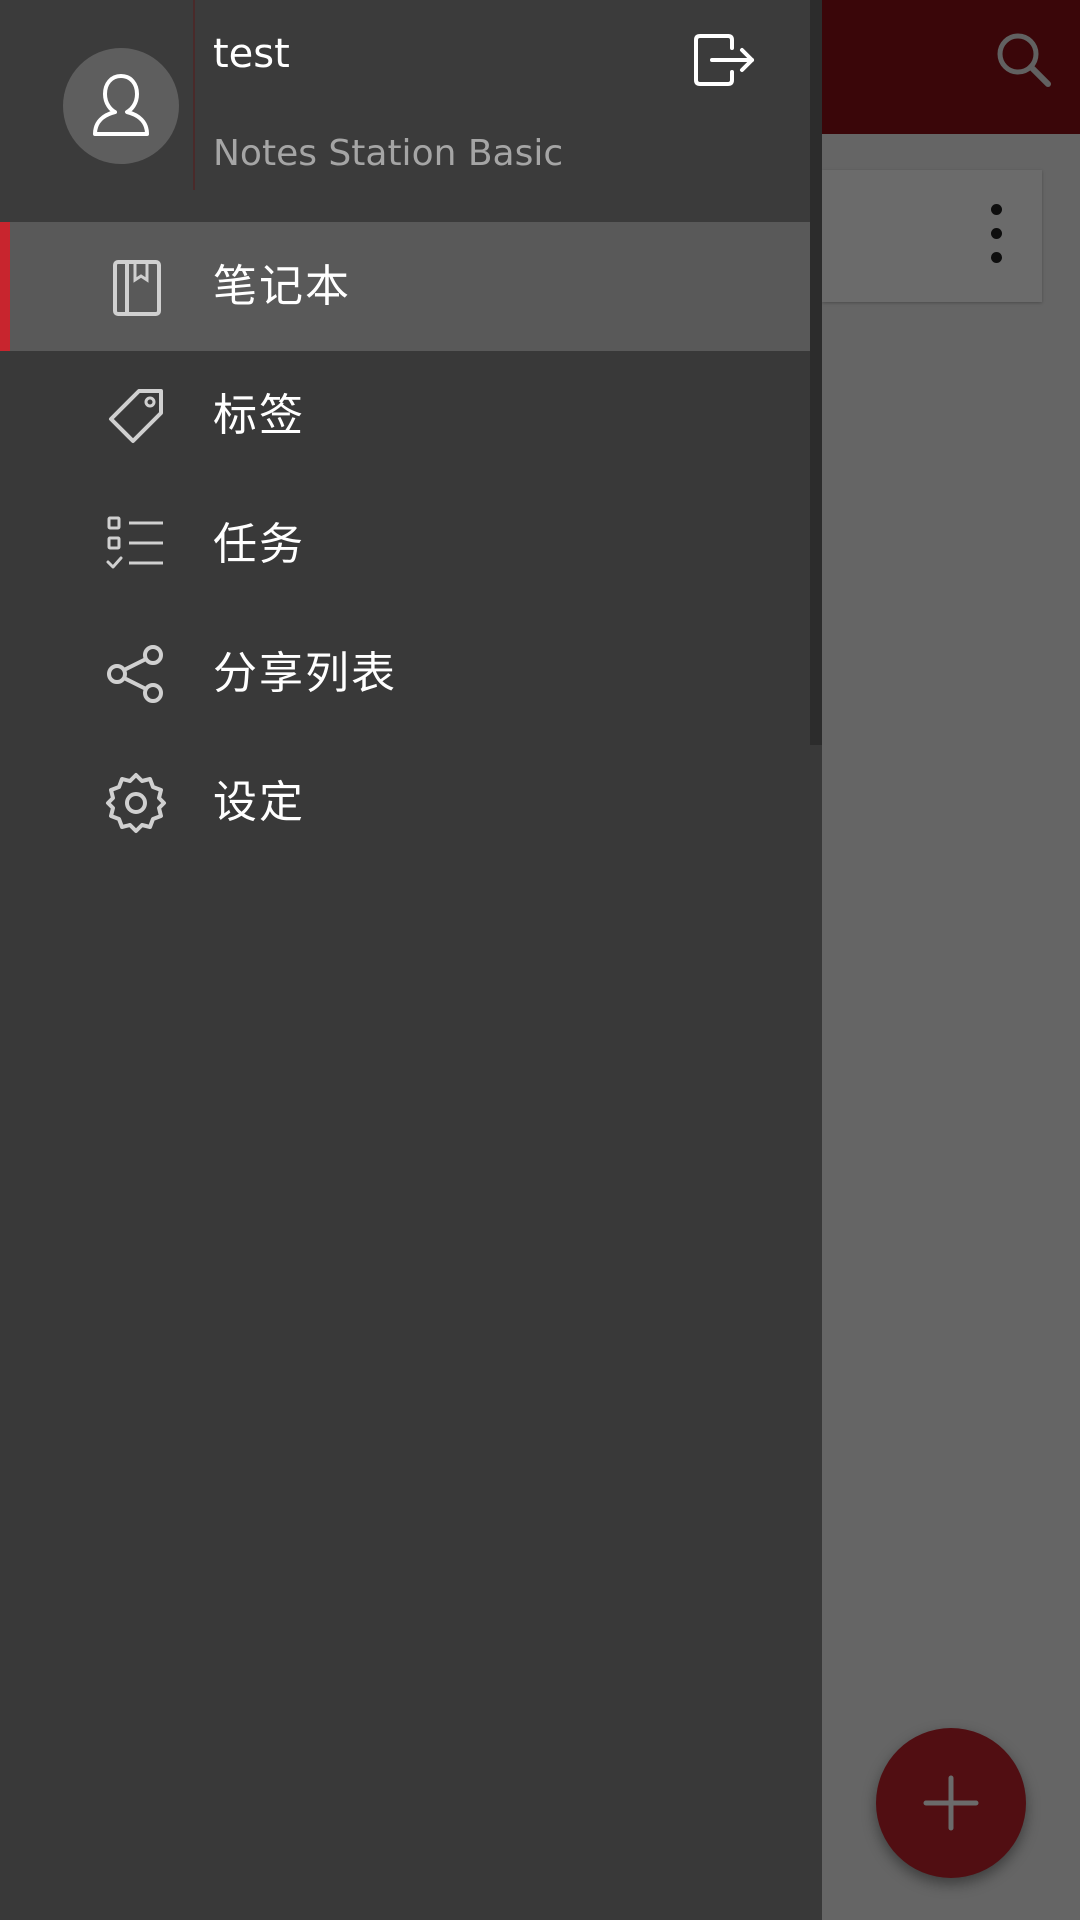 Image resolution: width=1080 pixels, height=1920 pixels. I want to click on drawer-item-notebook: 笔记本, so click(405, 286).